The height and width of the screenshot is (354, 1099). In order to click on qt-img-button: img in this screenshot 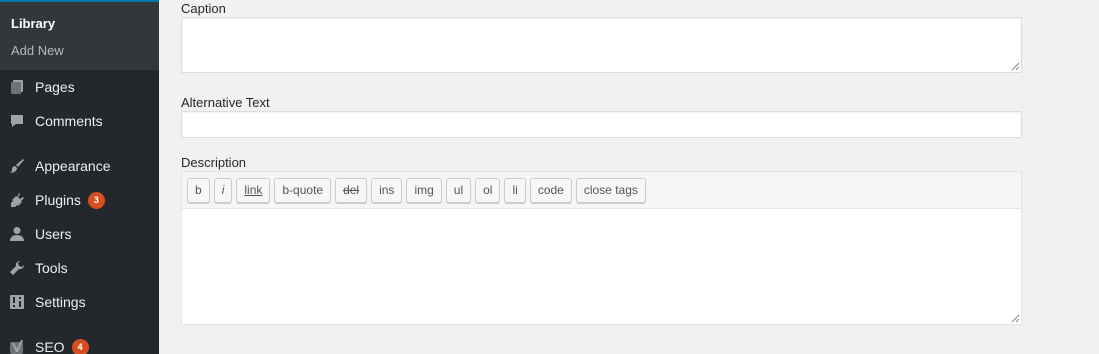, I will do `click(424, 190)`.